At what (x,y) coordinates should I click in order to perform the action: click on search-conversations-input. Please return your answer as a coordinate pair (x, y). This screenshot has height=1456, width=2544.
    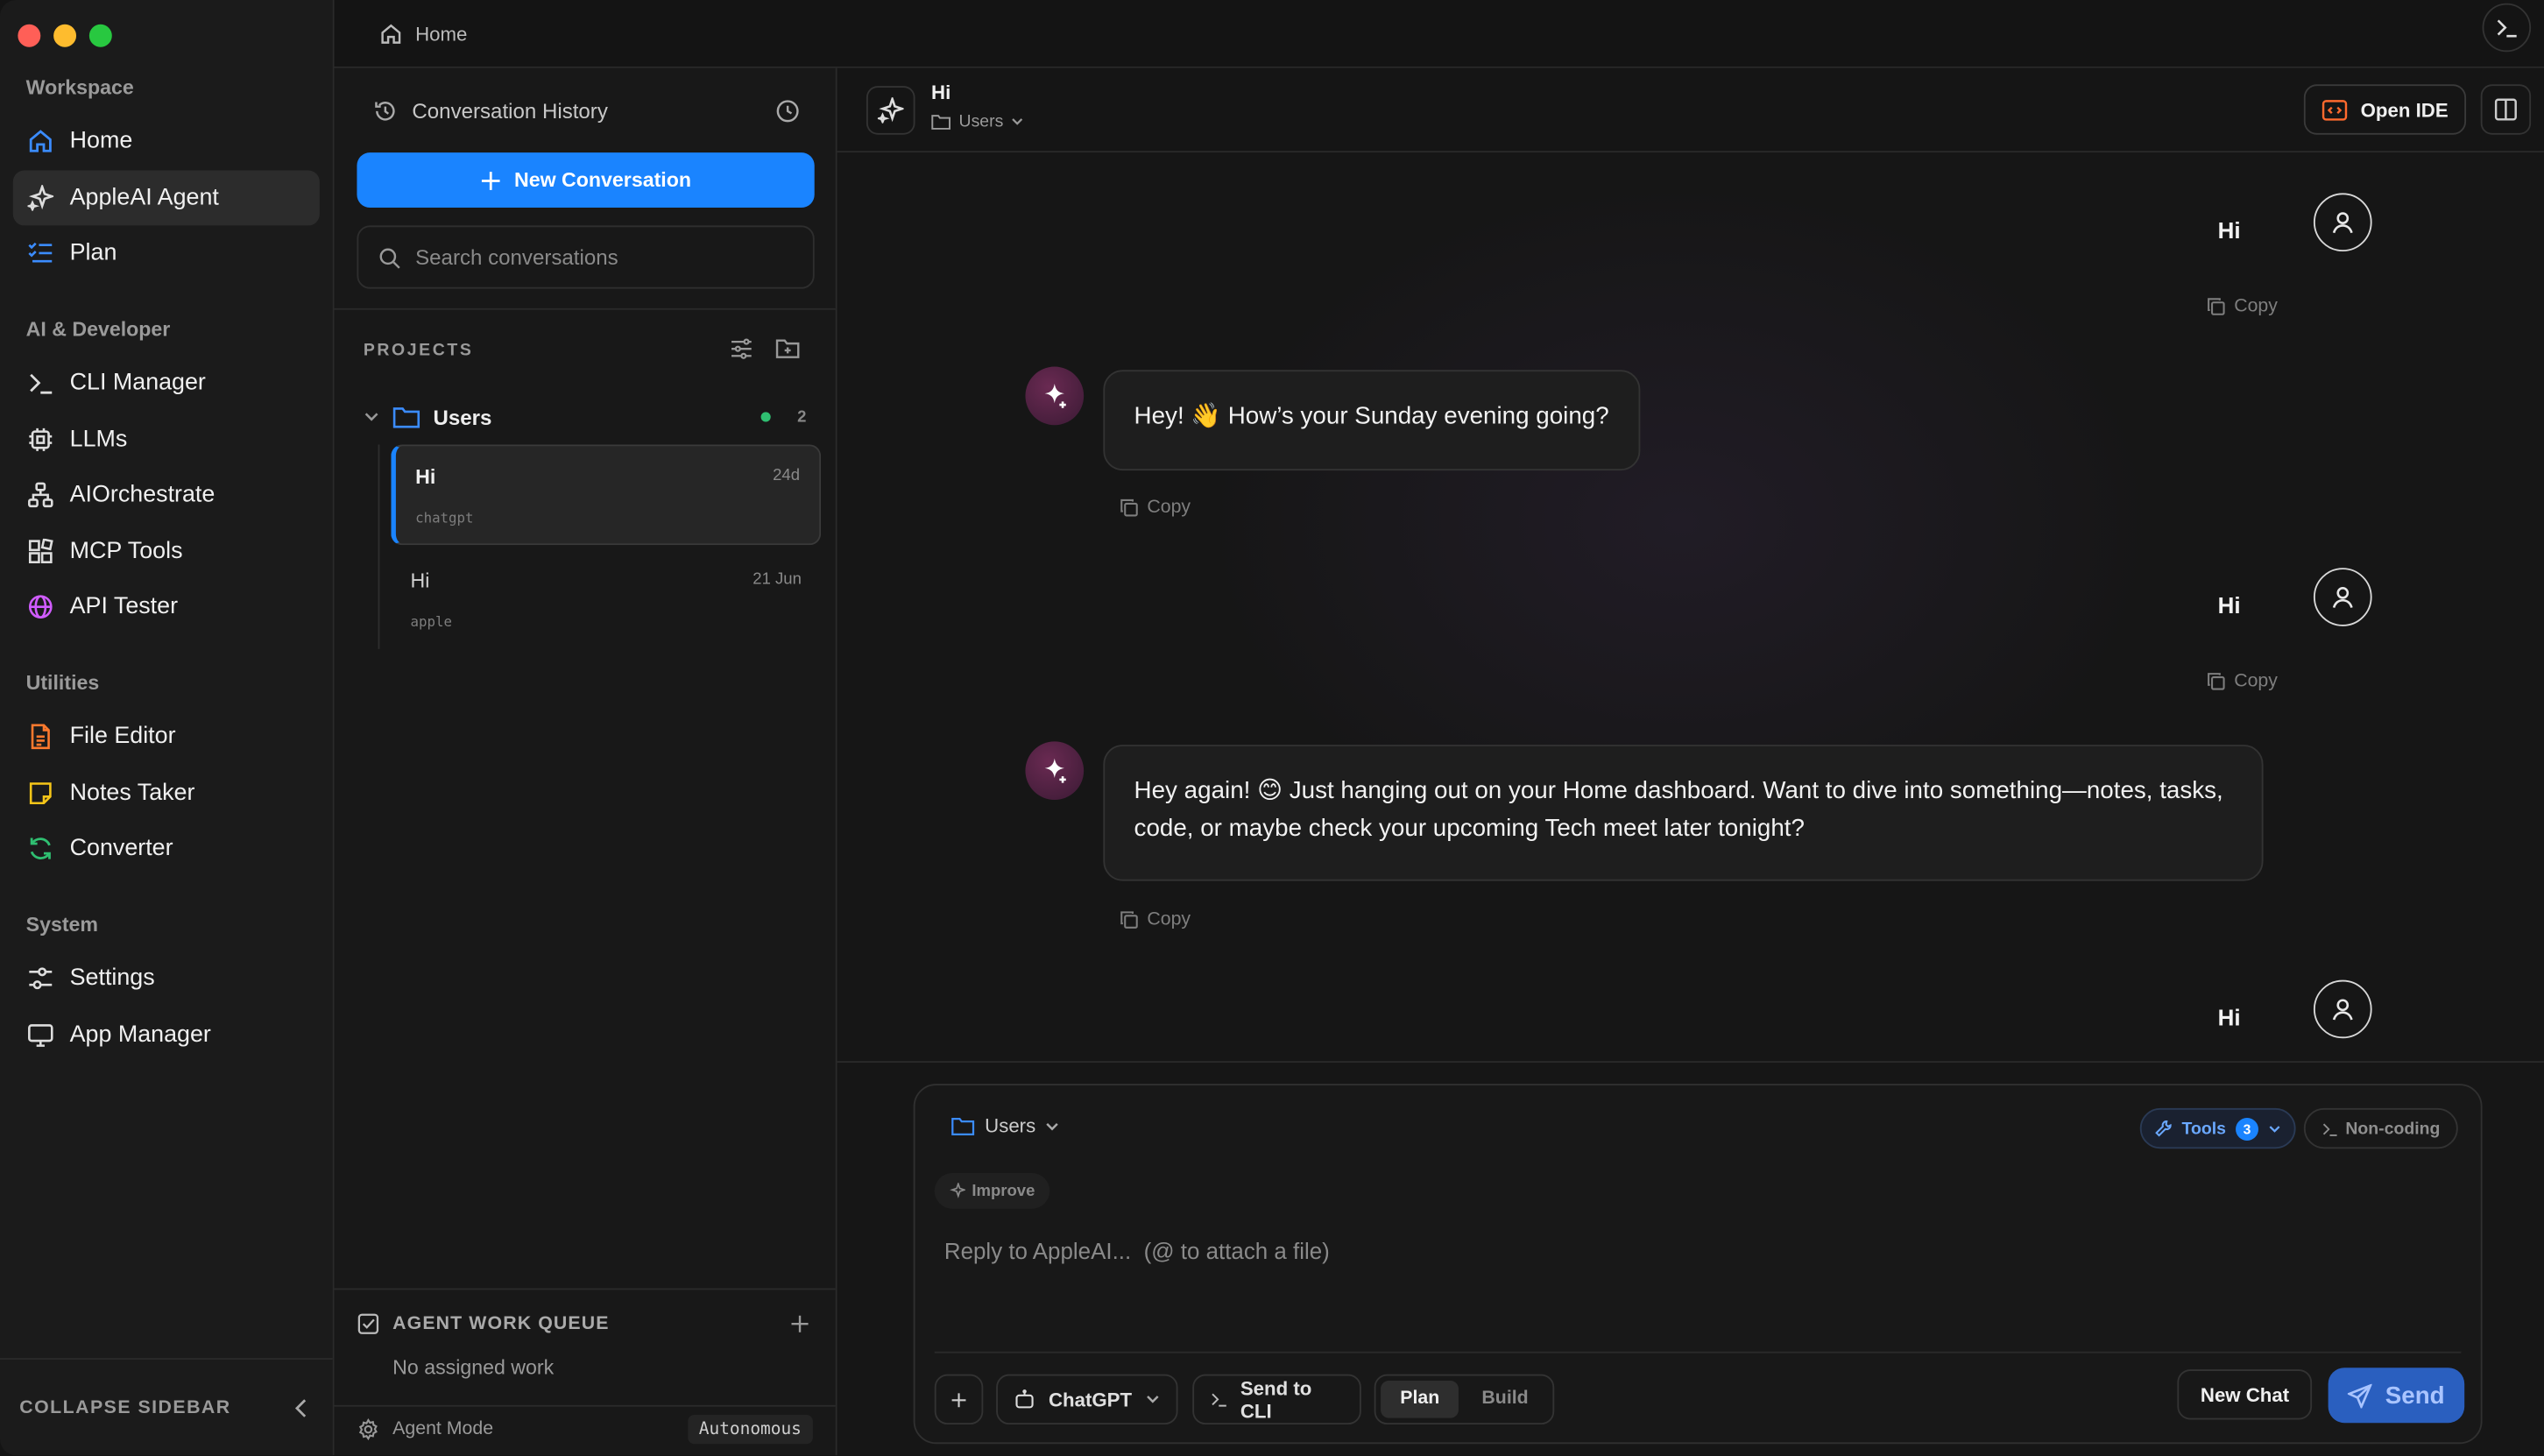
    Looking at the image, I should click on (602, 257).